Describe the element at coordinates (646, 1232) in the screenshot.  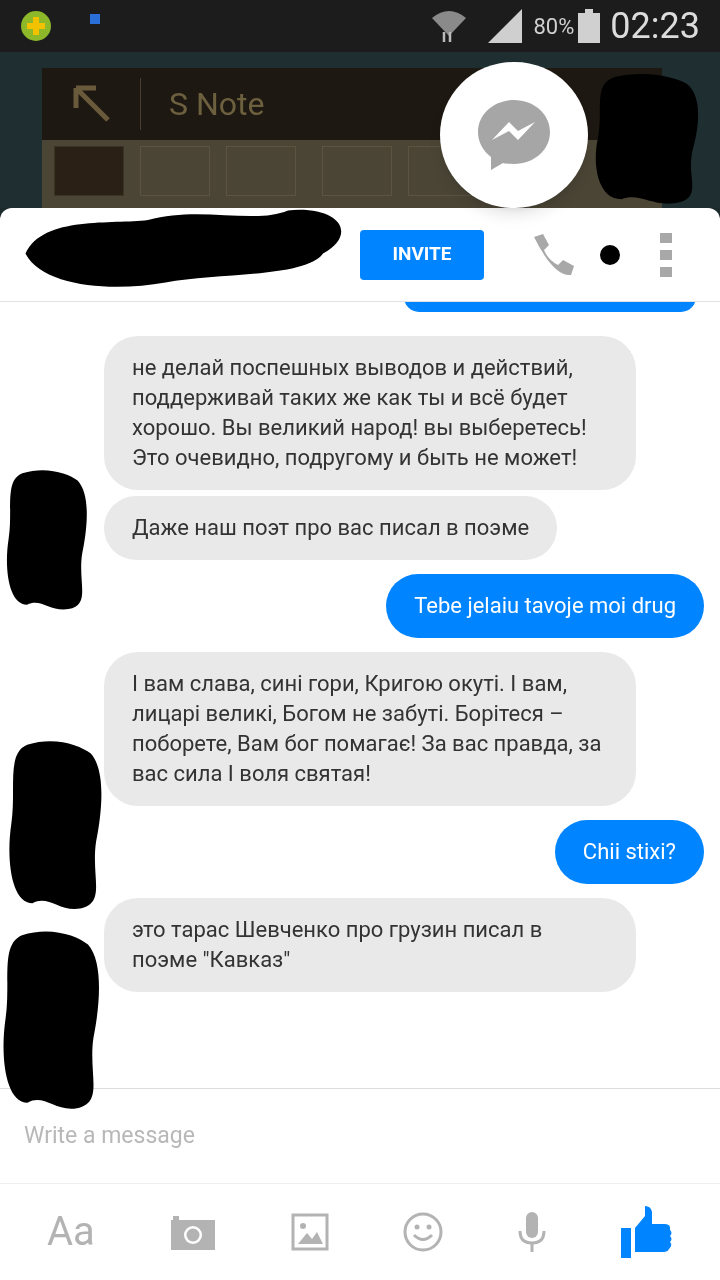
I see `thumbs-up-icon` at that location.